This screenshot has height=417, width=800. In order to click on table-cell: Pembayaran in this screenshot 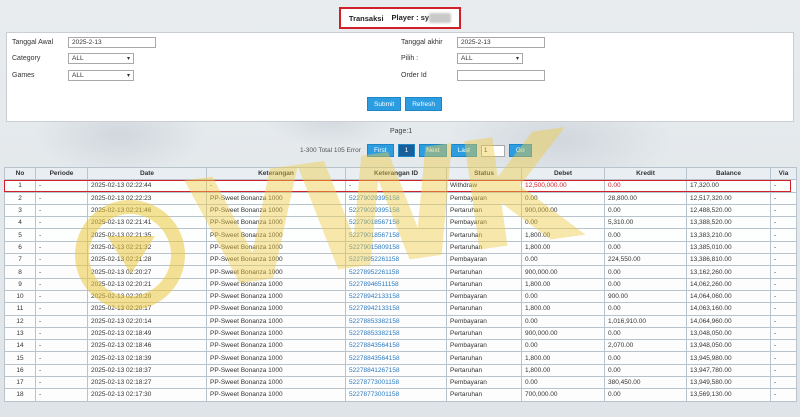, I will do `click(484, 296)`.